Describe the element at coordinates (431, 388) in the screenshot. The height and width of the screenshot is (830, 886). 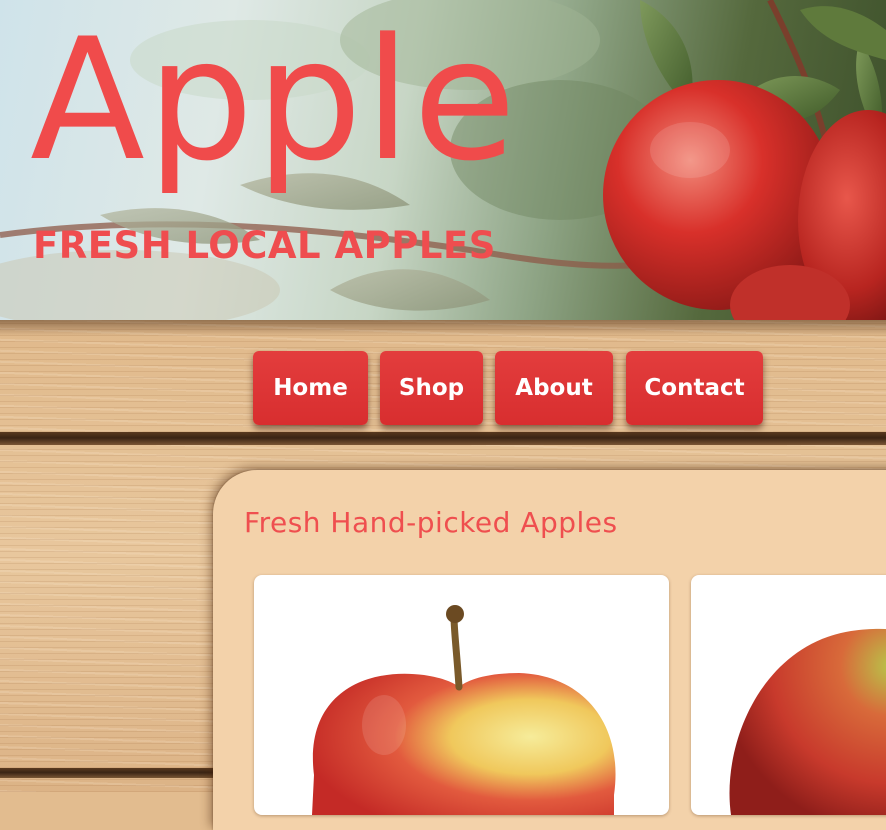
I see `nav-shop-button: Shop` at that location.